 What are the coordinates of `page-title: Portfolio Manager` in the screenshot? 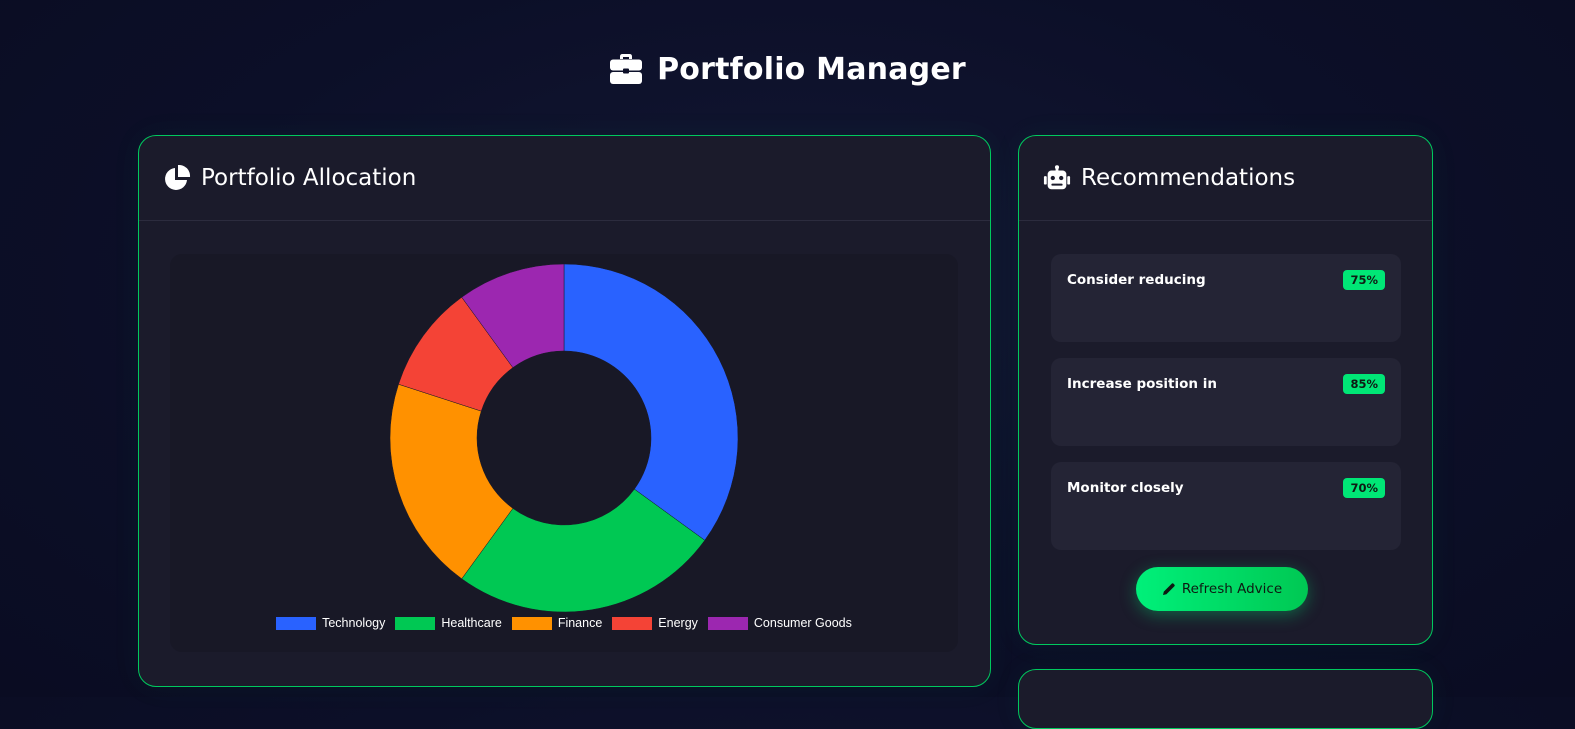 It's located at (787, 69).